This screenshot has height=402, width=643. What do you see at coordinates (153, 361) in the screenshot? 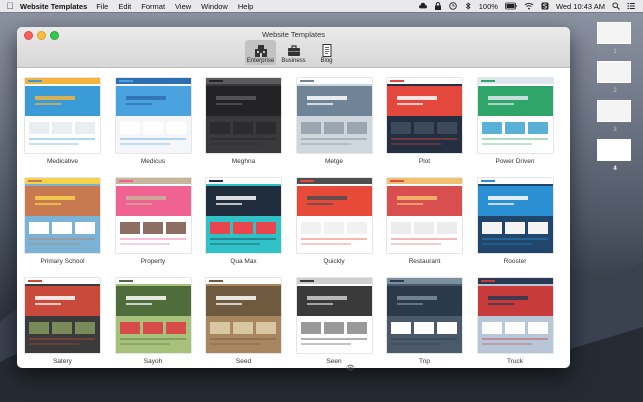
I see `template-name: Sayoh` at bounding box center [153, 361].